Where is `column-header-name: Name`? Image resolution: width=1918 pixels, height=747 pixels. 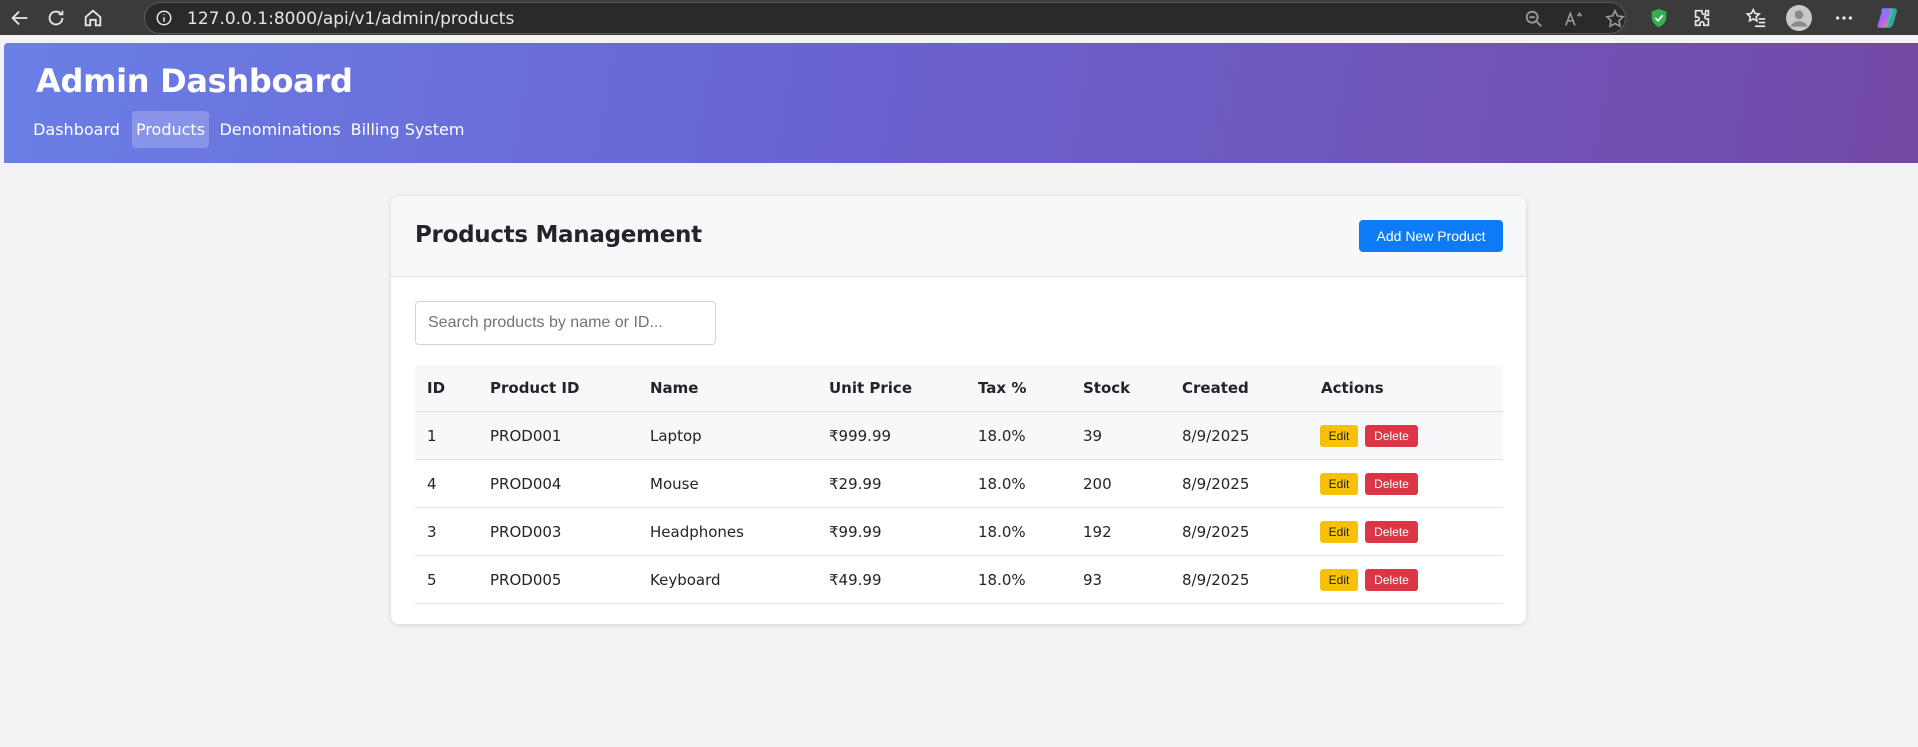 column-header-name: Name is located at coordinates (674, 388).